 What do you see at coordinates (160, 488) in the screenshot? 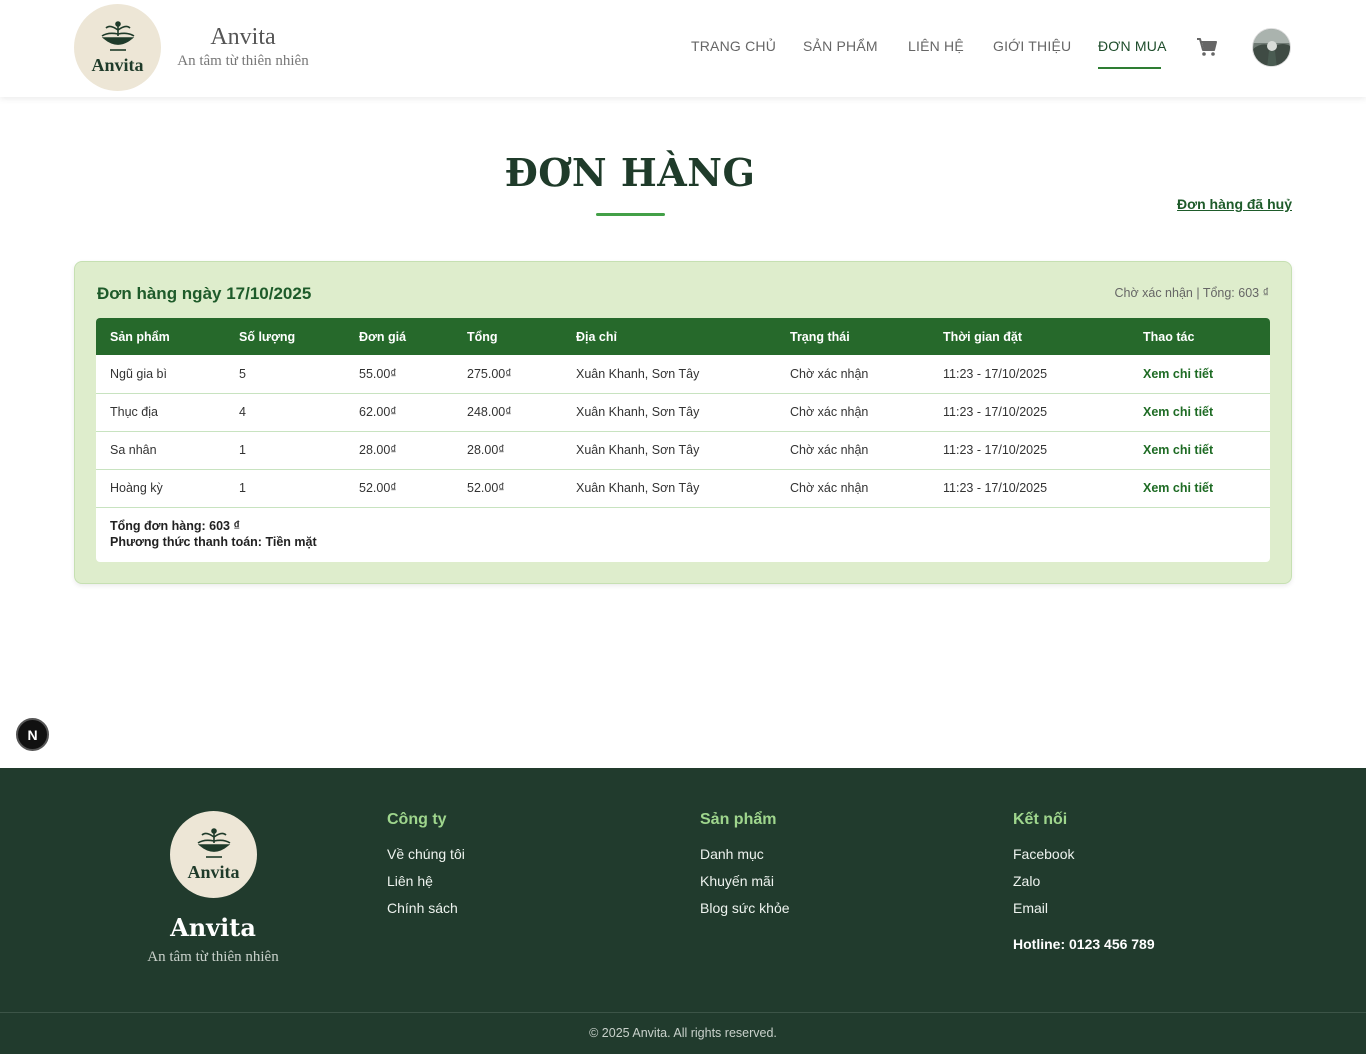
I see `product-cell: Hoàng kỳ` at bounding box center [160, 488].